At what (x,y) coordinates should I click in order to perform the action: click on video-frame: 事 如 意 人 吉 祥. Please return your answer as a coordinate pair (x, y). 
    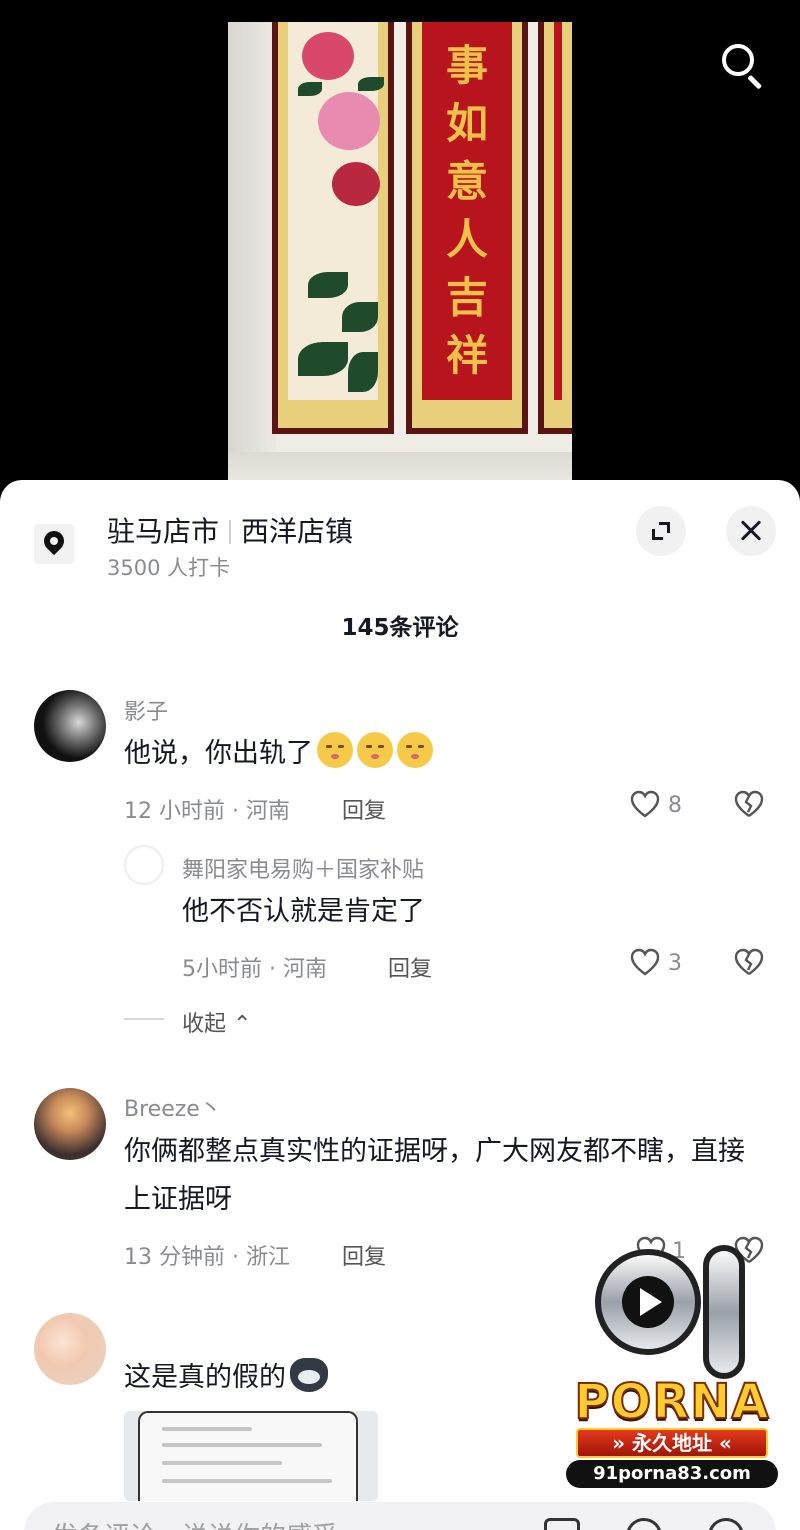
    Looking at the image, I should click on (400, 251).